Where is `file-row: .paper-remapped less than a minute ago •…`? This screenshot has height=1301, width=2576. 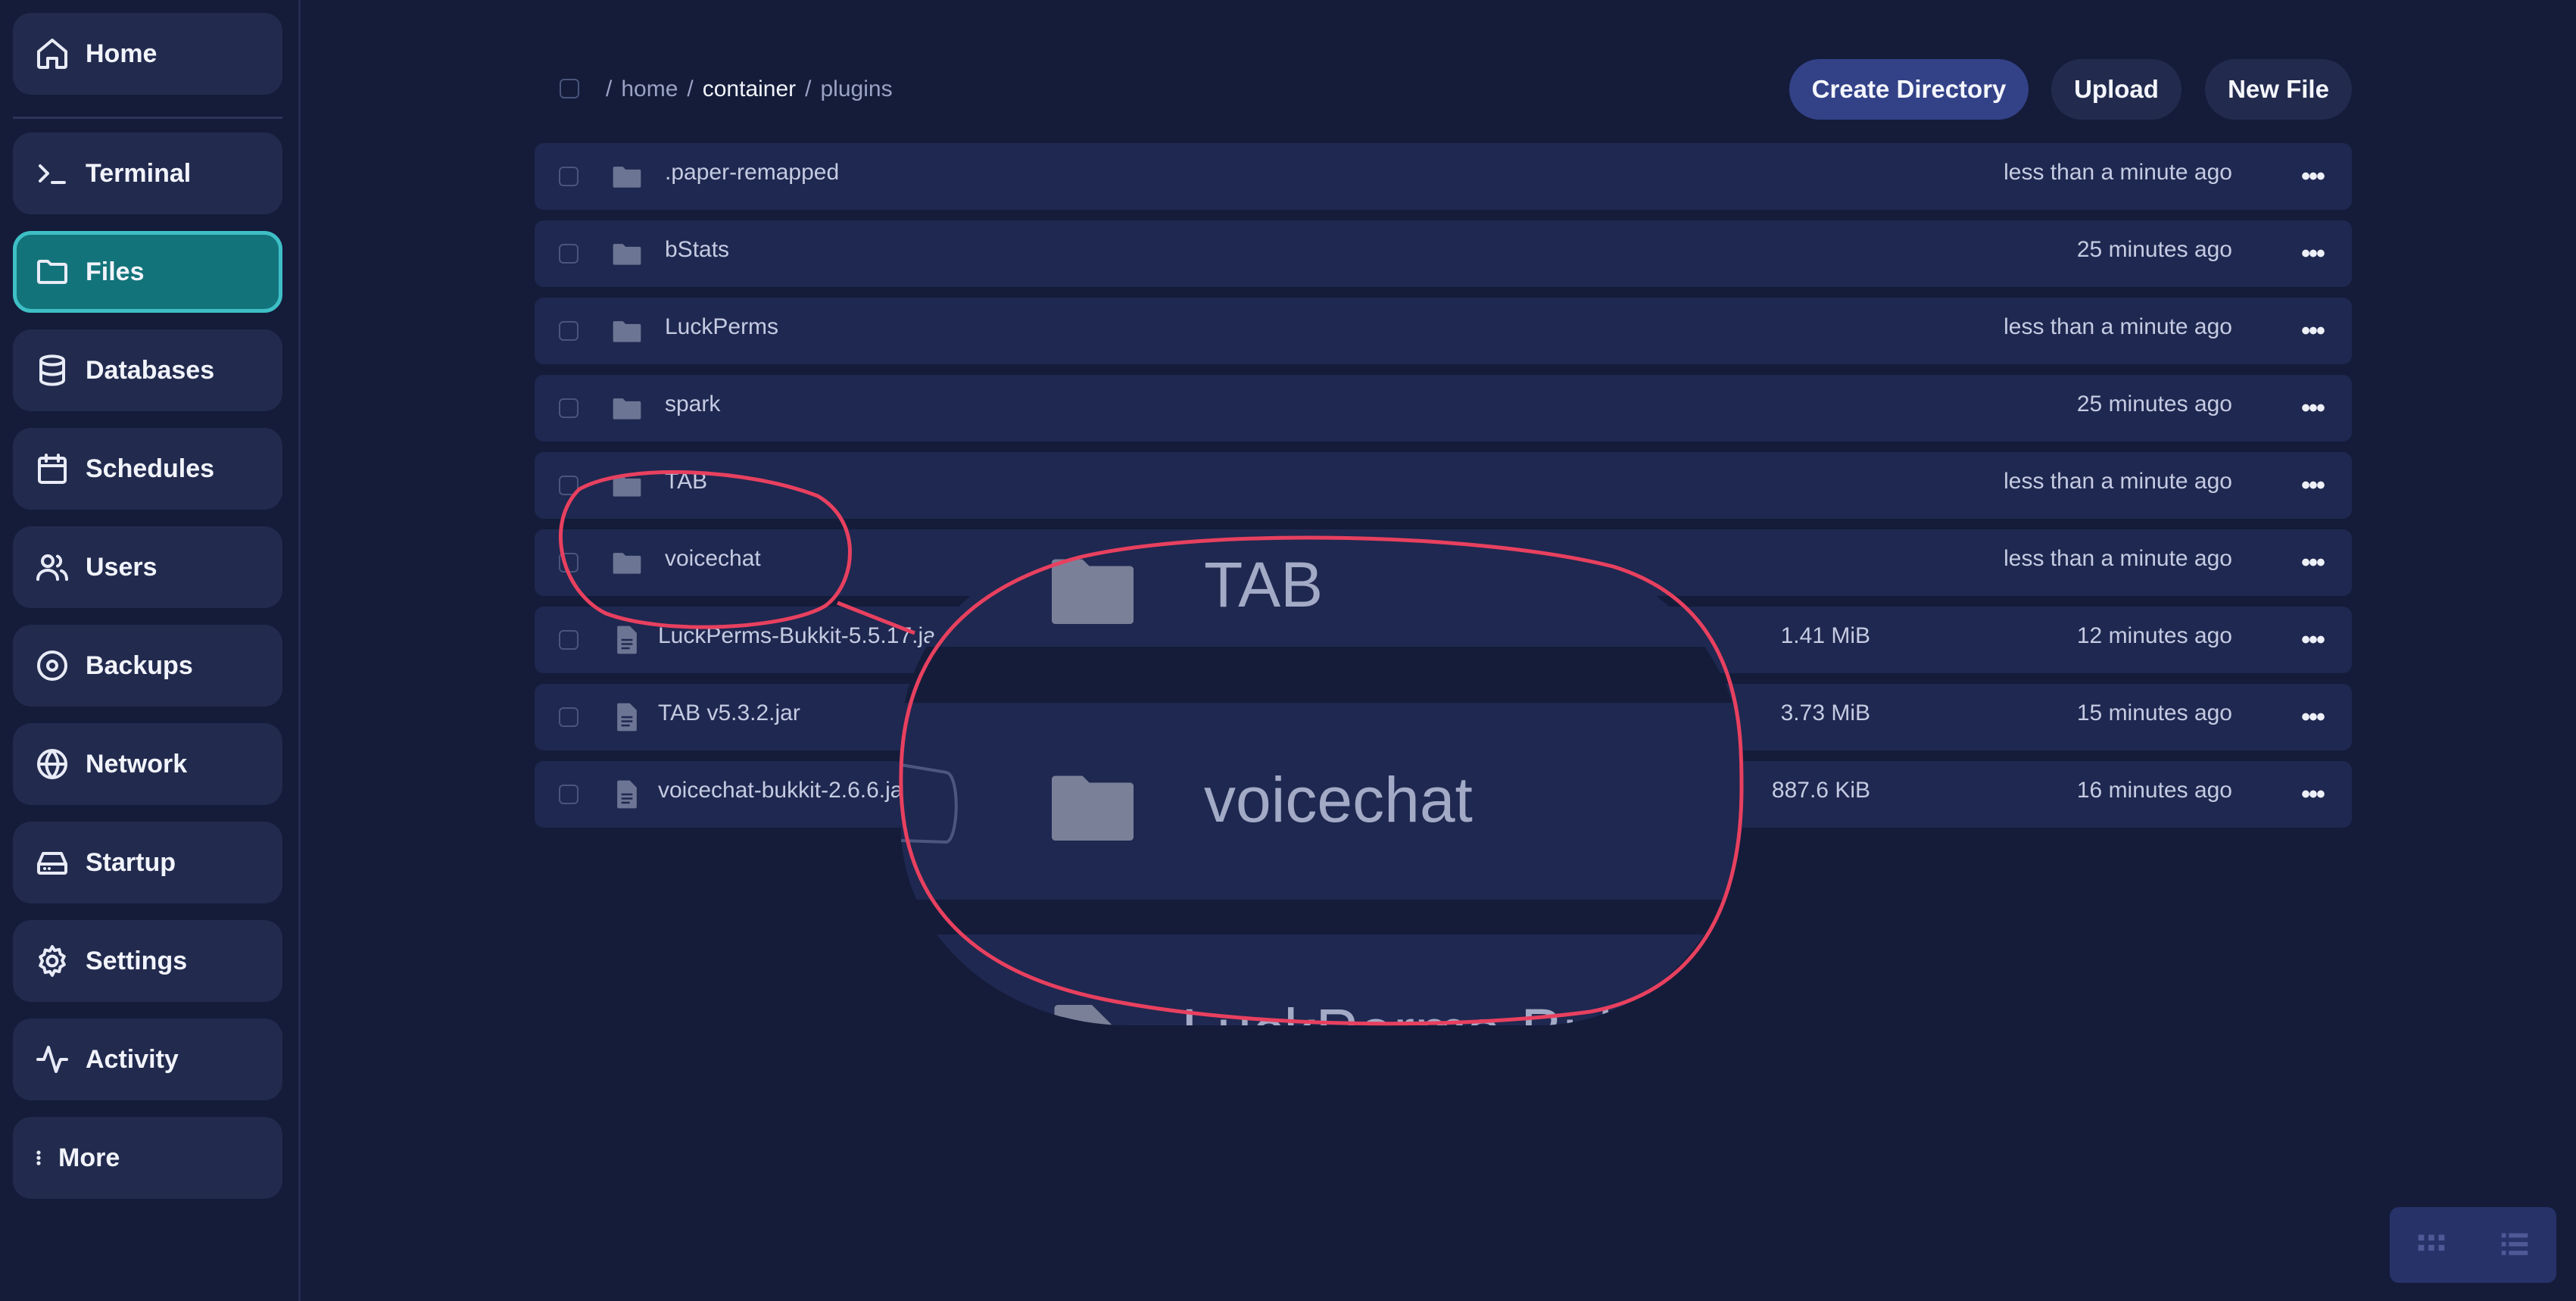
file-row: .paper-remapped less than a minute ago •… is located at coordinates (1443, 176).